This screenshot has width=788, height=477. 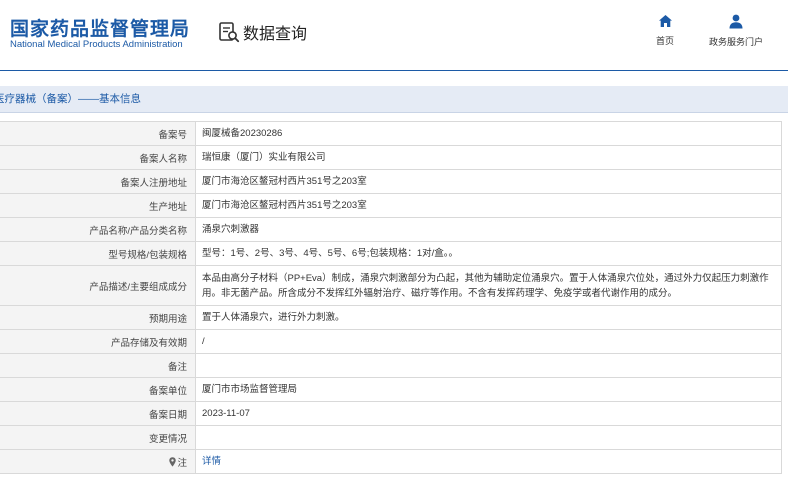 I want to click on row-value: 闽厦械备20230286, so click(x=488, y=133).